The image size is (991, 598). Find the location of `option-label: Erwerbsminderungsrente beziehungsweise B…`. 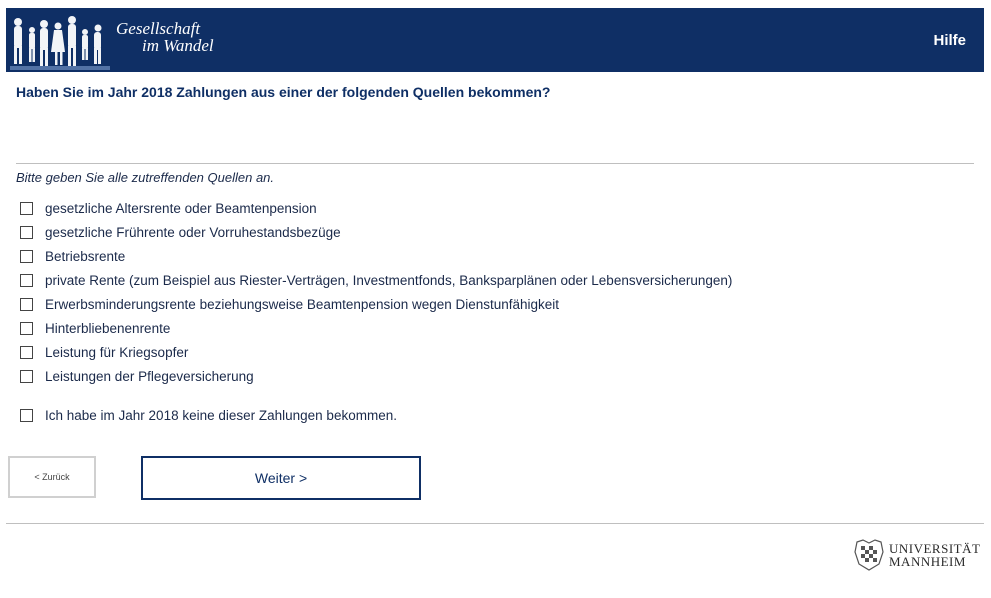

option-label: Erwerbsminderungsrente beziehungsweise B… is located at coordinates (302, 304).